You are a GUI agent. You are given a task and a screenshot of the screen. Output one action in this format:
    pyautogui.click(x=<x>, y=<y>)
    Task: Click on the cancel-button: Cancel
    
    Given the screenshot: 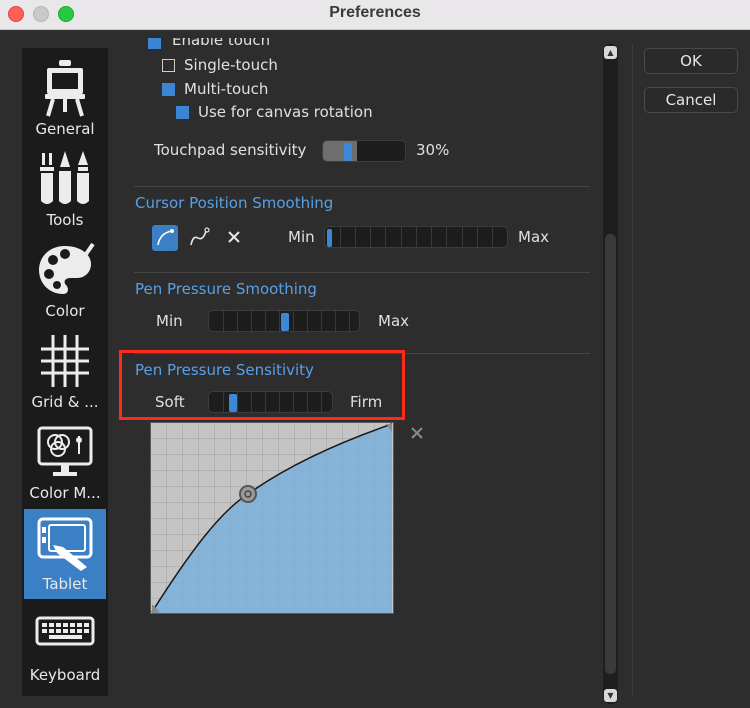 What is the action you would take?
    pyautogui.click(x=691, y=100)
    